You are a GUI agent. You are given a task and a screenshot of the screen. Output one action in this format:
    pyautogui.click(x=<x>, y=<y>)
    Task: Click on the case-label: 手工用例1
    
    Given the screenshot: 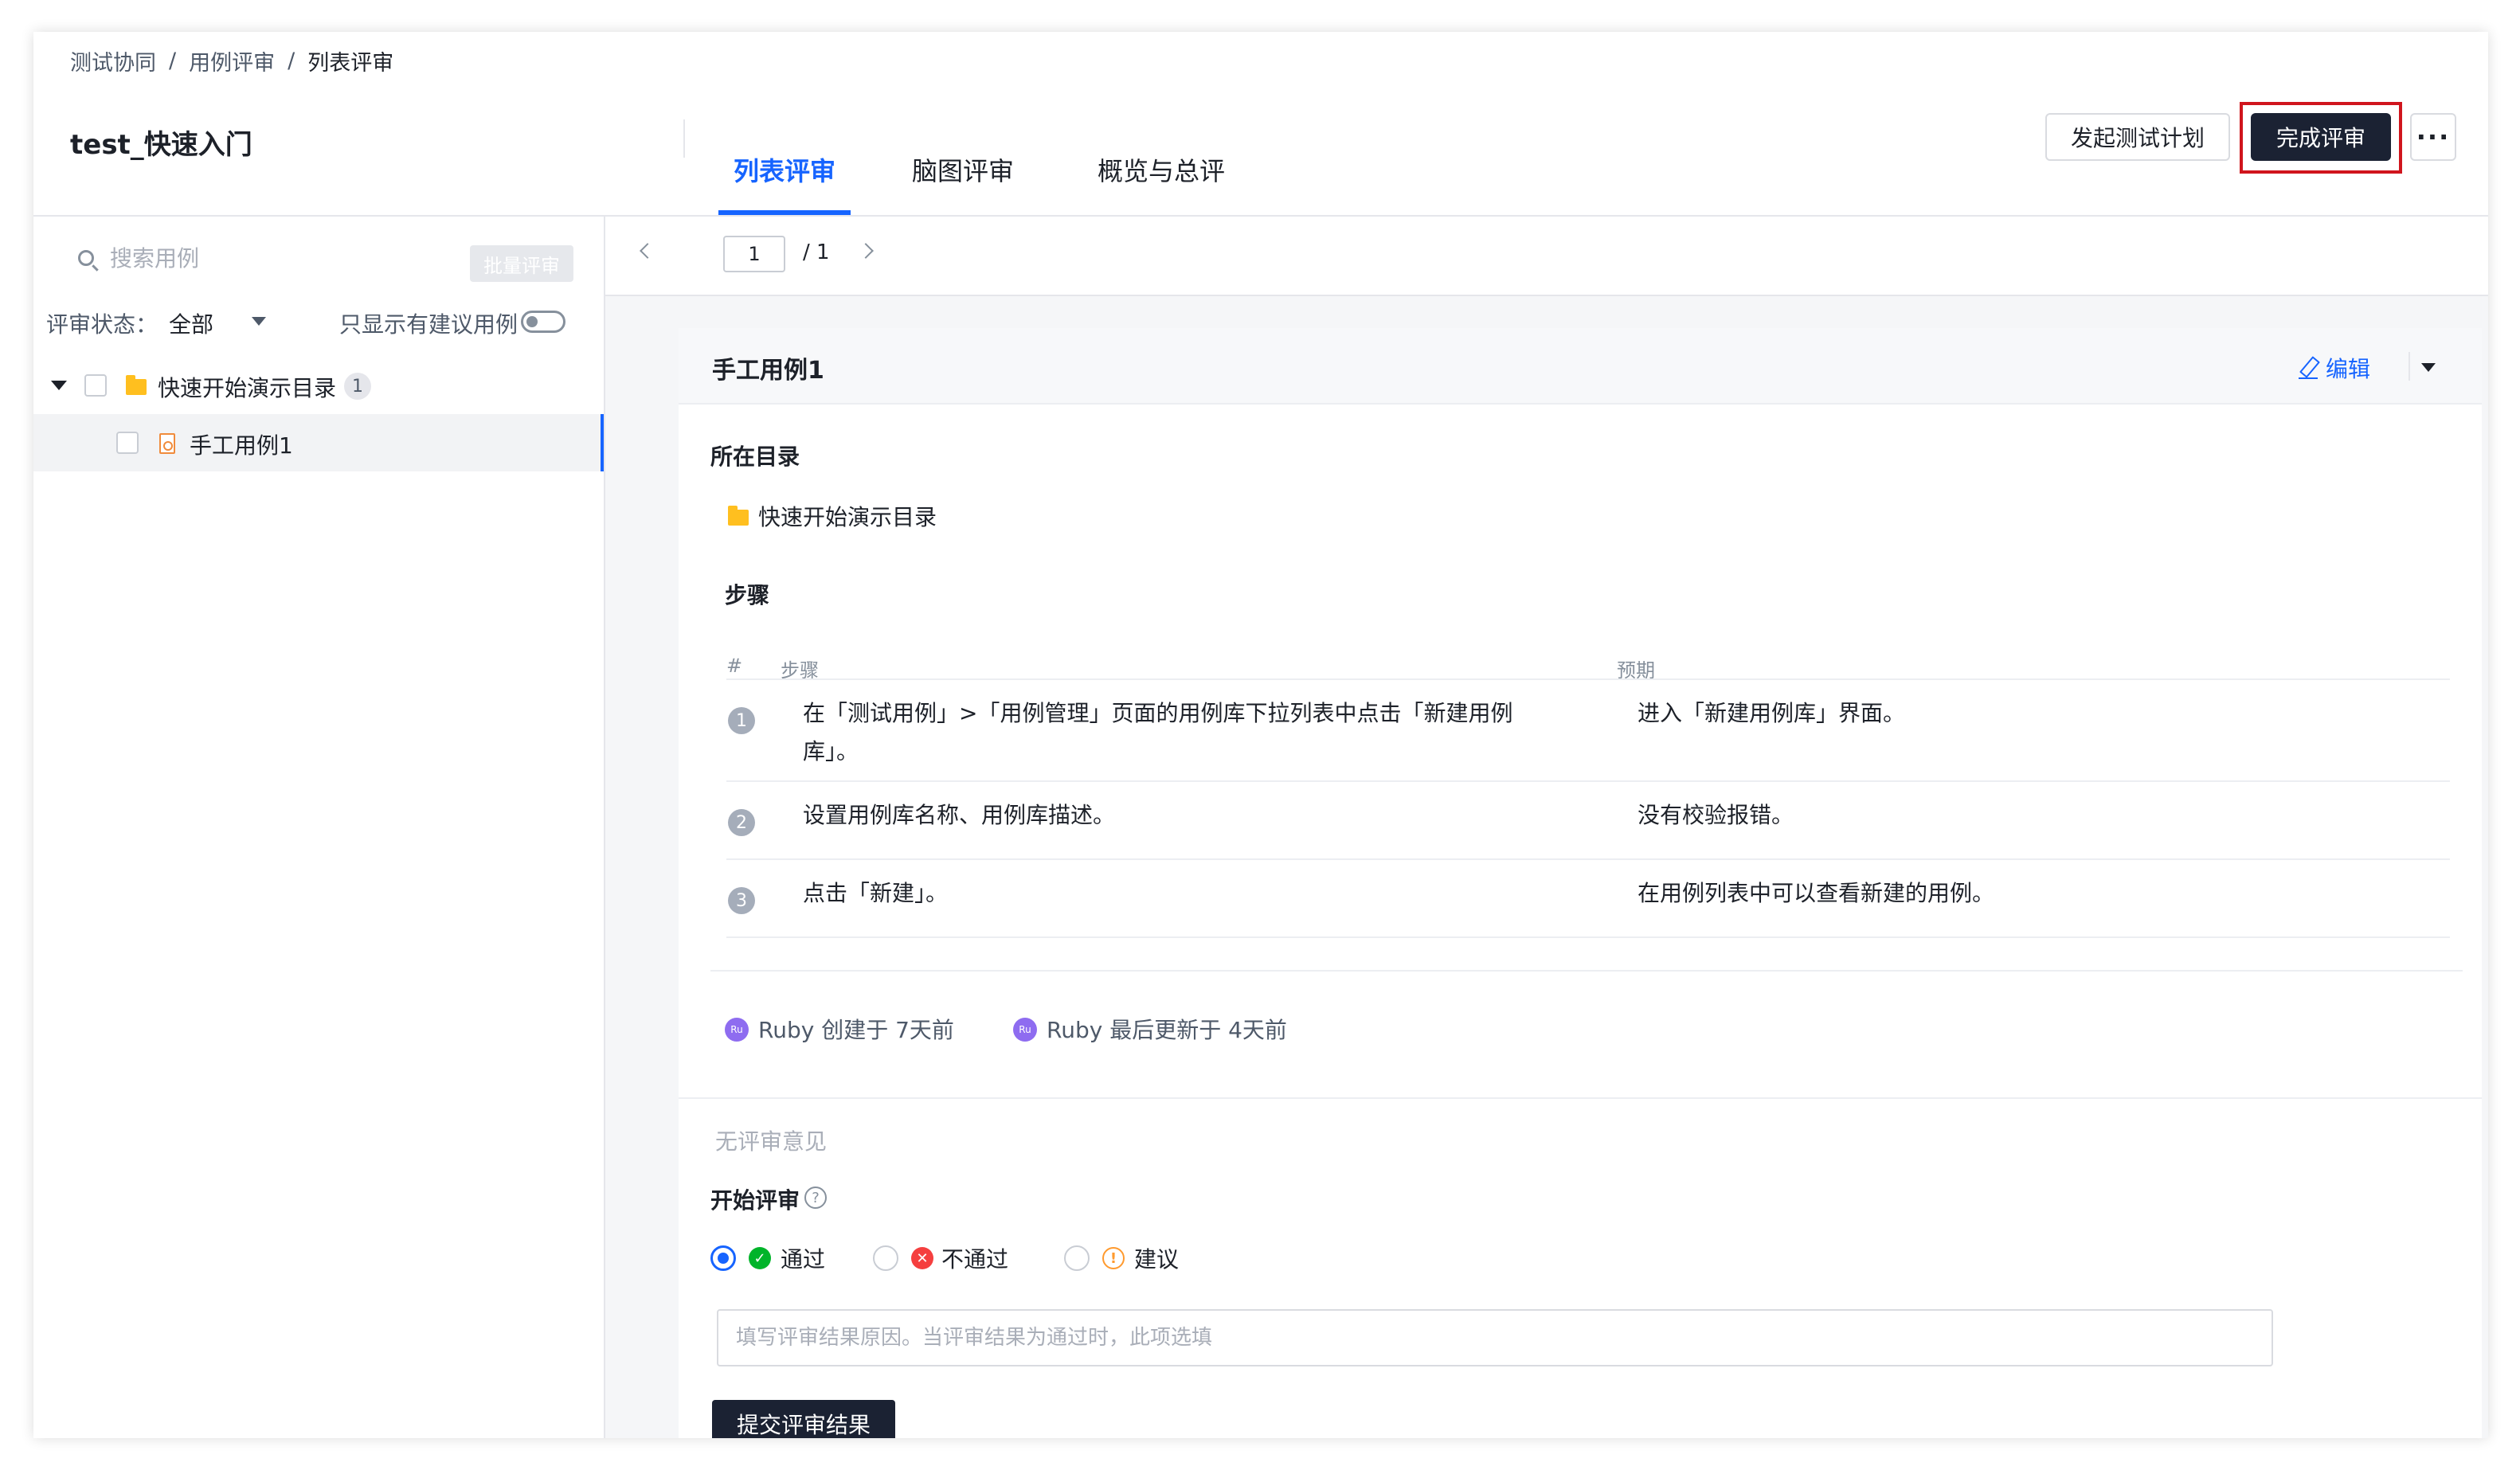 What is the action you would take?
    pyautogui.click(x=241, y=446)
    